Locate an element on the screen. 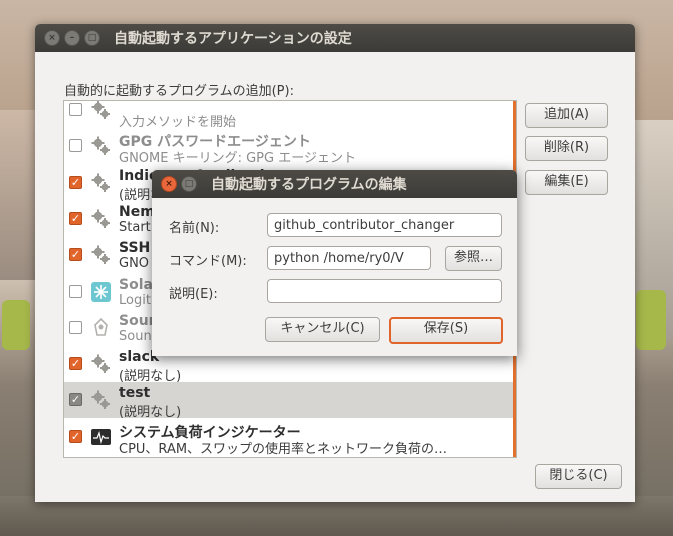  remove-button: 削除(R) is located at coordinates (566, 148).